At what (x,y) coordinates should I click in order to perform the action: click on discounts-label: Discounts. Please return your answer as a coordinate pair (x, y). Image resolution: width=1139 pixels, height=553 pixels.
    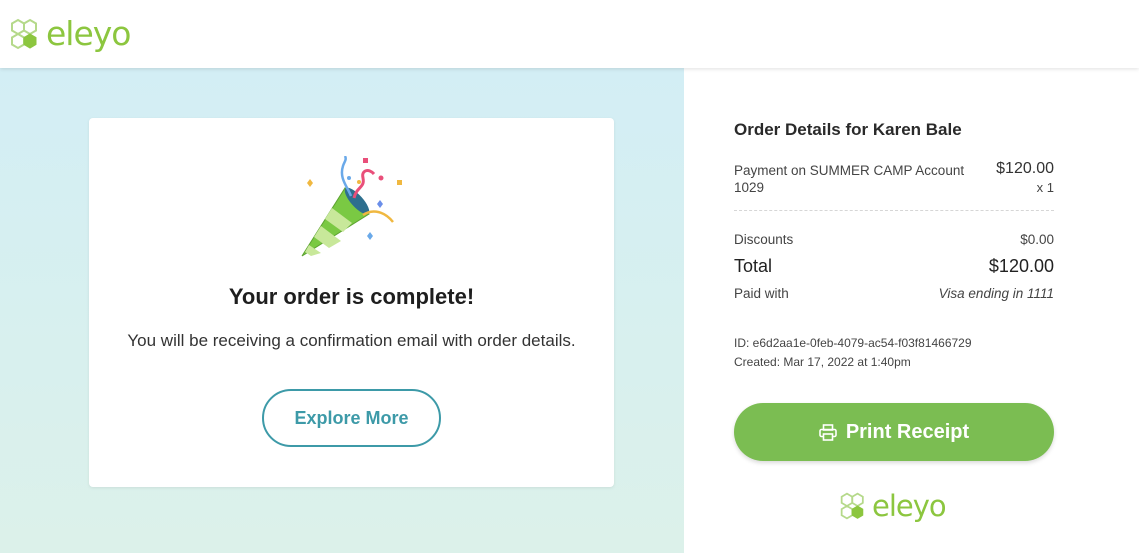
    Looking at the image, I should click on (764, 239).